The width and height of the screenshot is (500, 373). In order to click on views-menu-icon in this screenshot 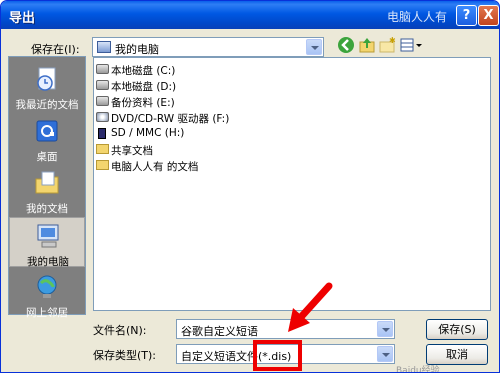, I will do `click(411, 45)`.